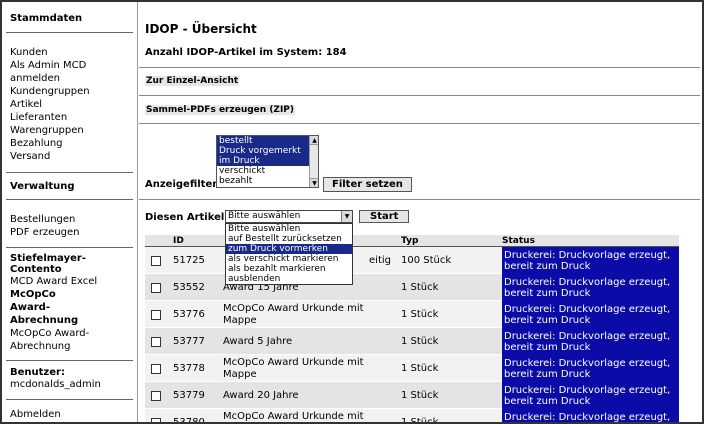 The width and height of the screenshot is (704, 424). What do you see at coordinates (192, 81) in the screenshot?
I see `single-view-link: Zur Einzel-Ansicht` at bounding box center [192, 81].